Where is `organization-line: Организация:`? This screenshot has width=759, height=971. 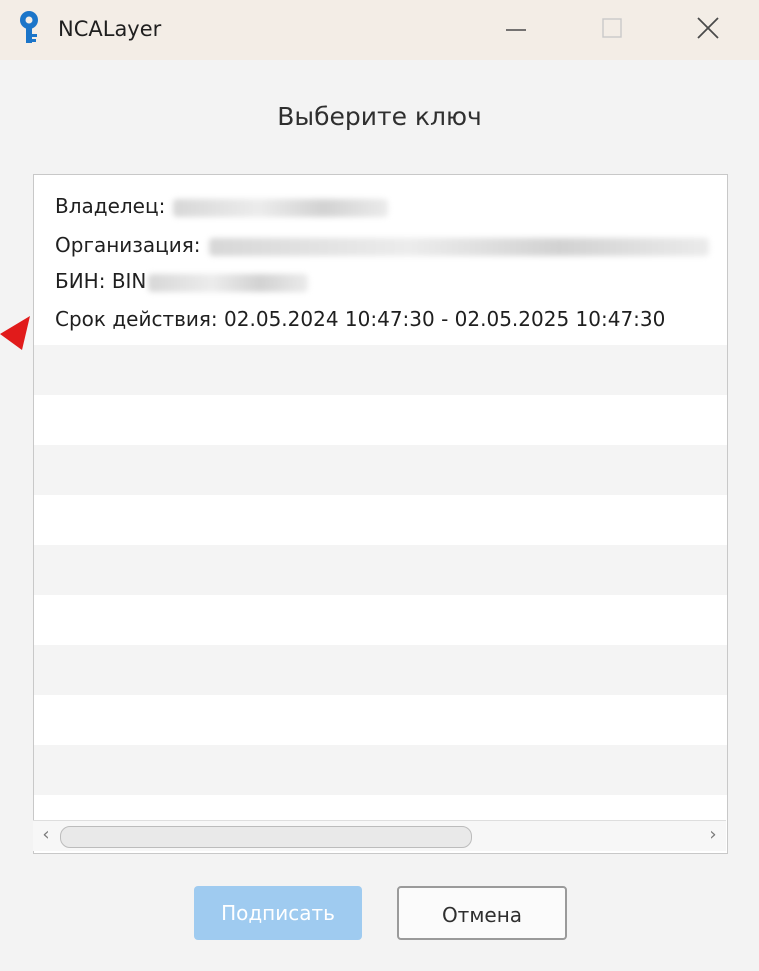
organization-line: Организация: is located at coordinates (382, 245).